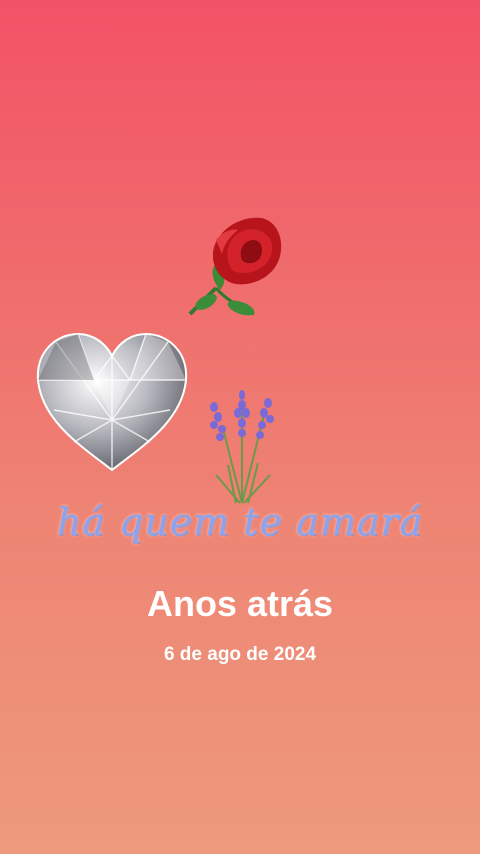  Describe the element at coordinates (240, 603) in the screenshot. I see `memory-title: Anos atrás` at that location.